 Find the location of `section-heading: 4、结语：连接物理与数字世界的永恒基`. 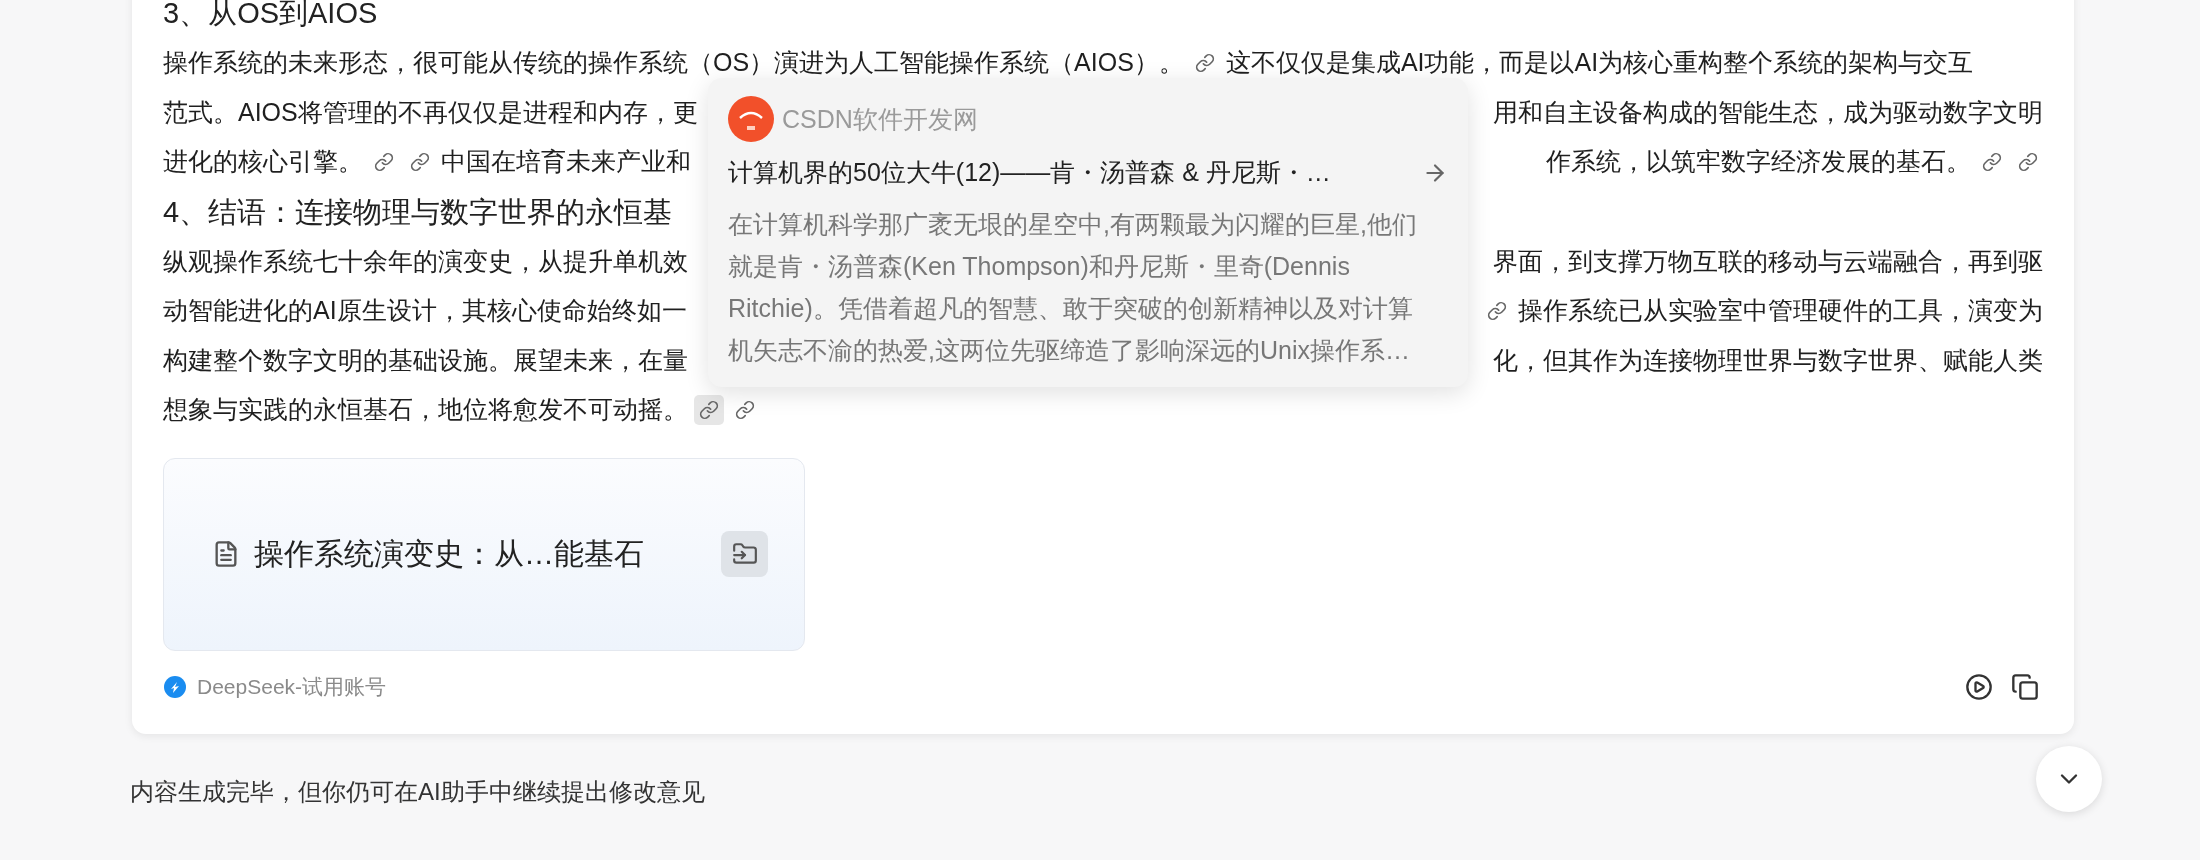

section-heading: 4、结语：连接物理与数字世界的永恒基 is located at coordinates (418, 212).